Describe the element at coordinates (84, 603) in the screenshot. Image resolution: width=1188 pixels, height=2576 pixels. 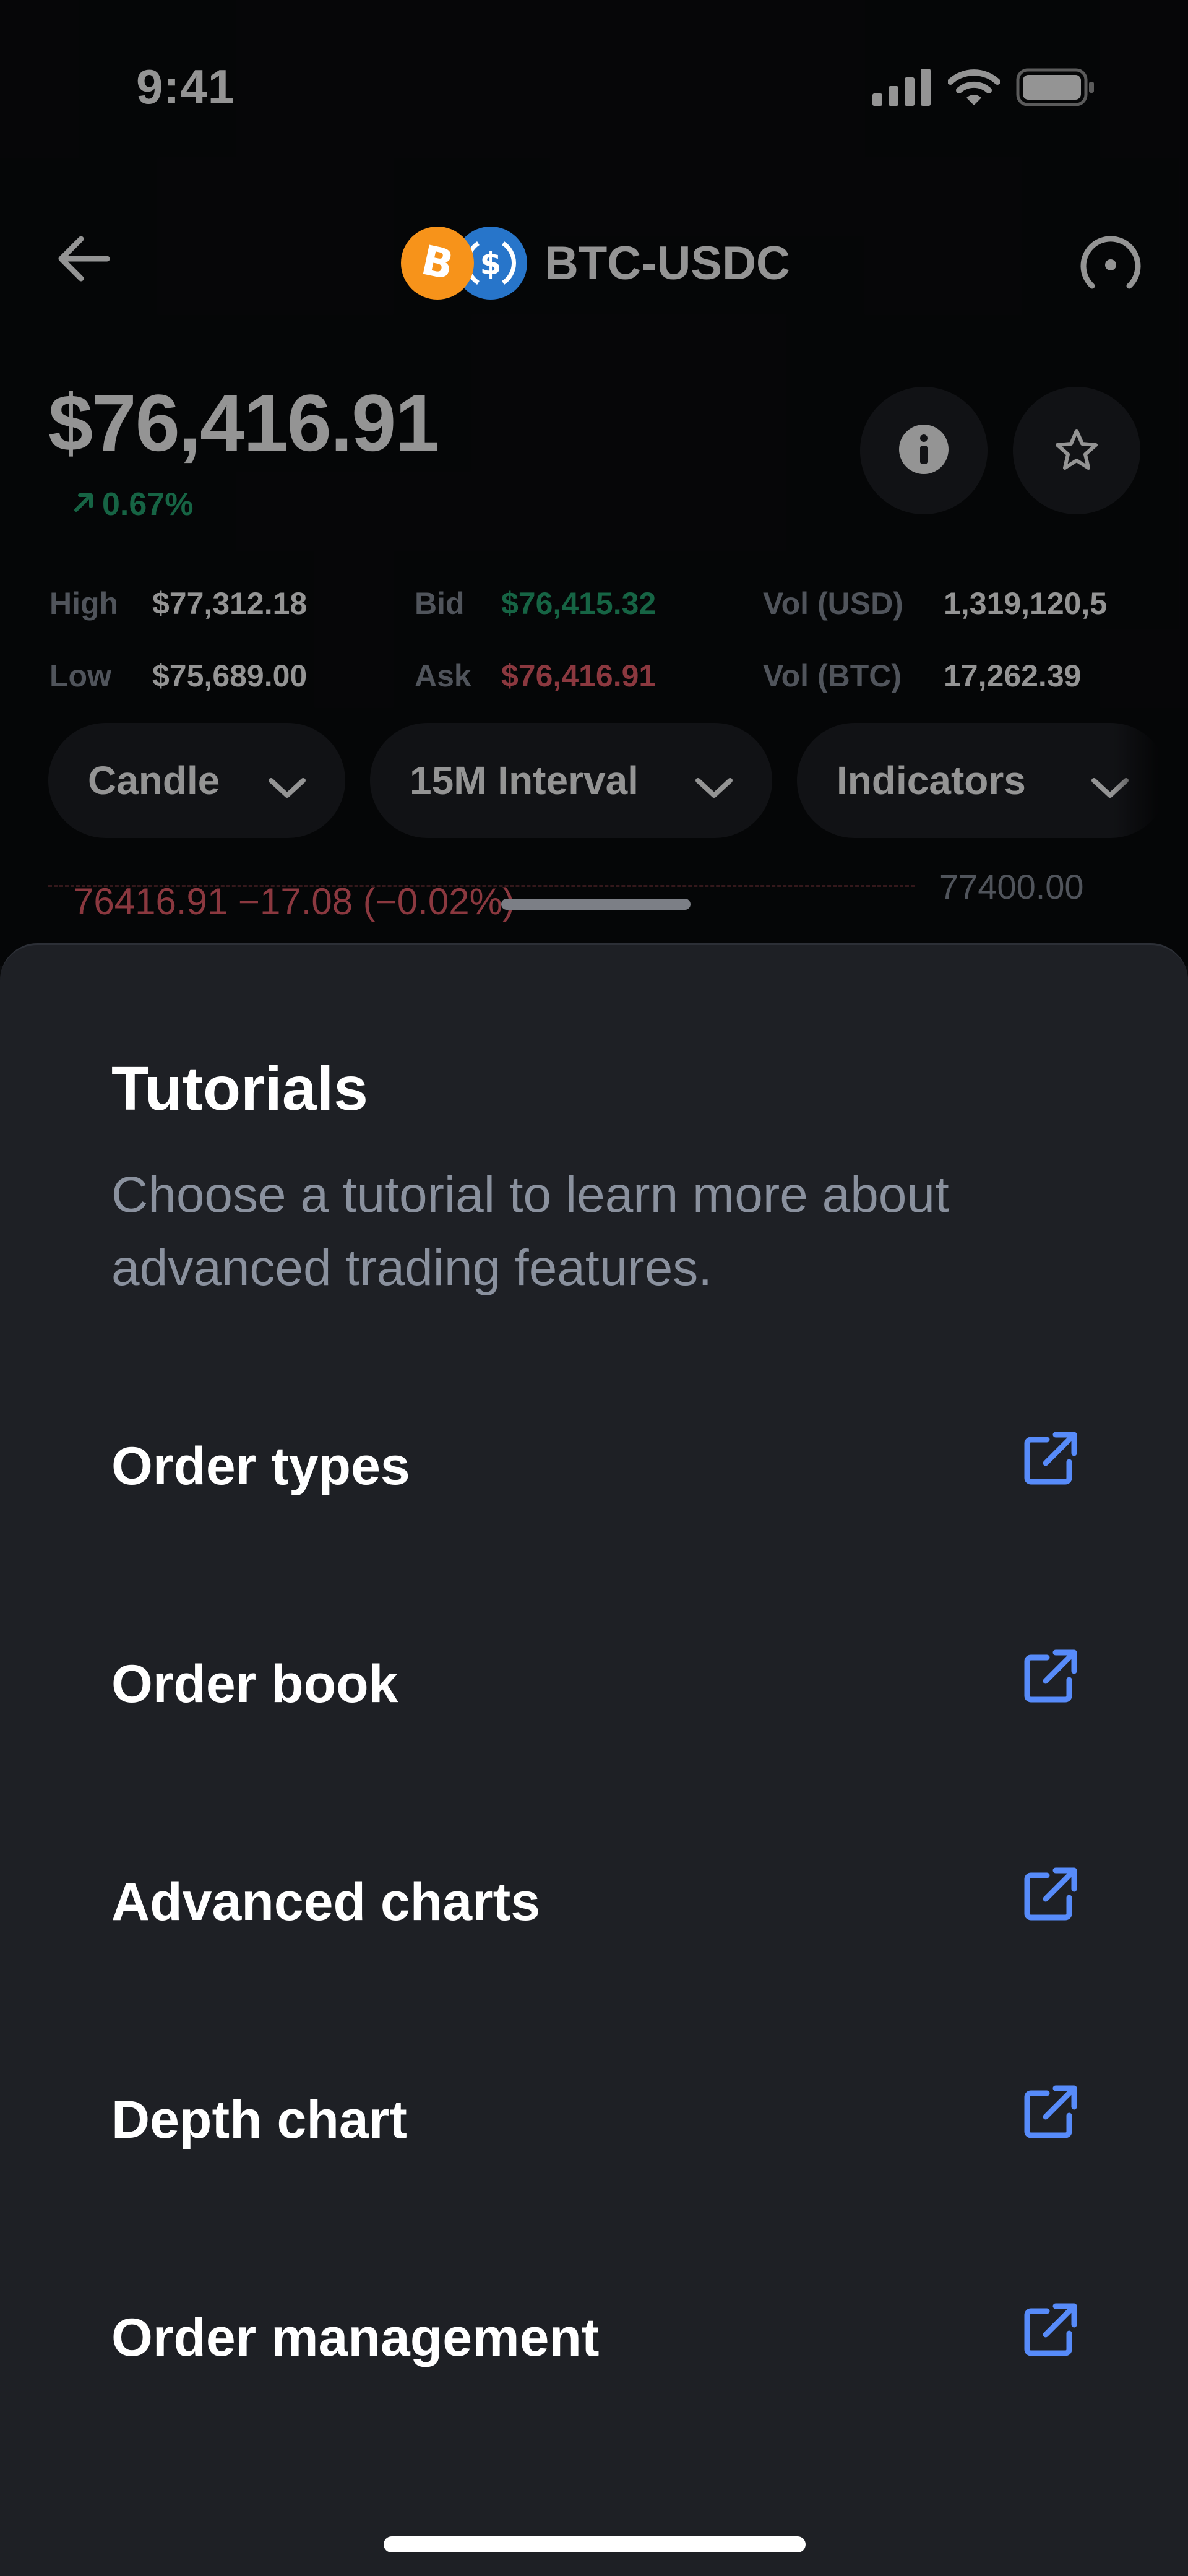
I see `high-label: High` at that location.